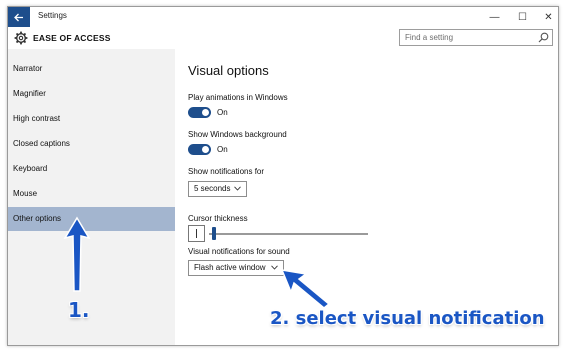  Describe the element at coordinates (91, 119) in the screenshot. I see `sidebar-item-high-contrast: High contrast` at that location.